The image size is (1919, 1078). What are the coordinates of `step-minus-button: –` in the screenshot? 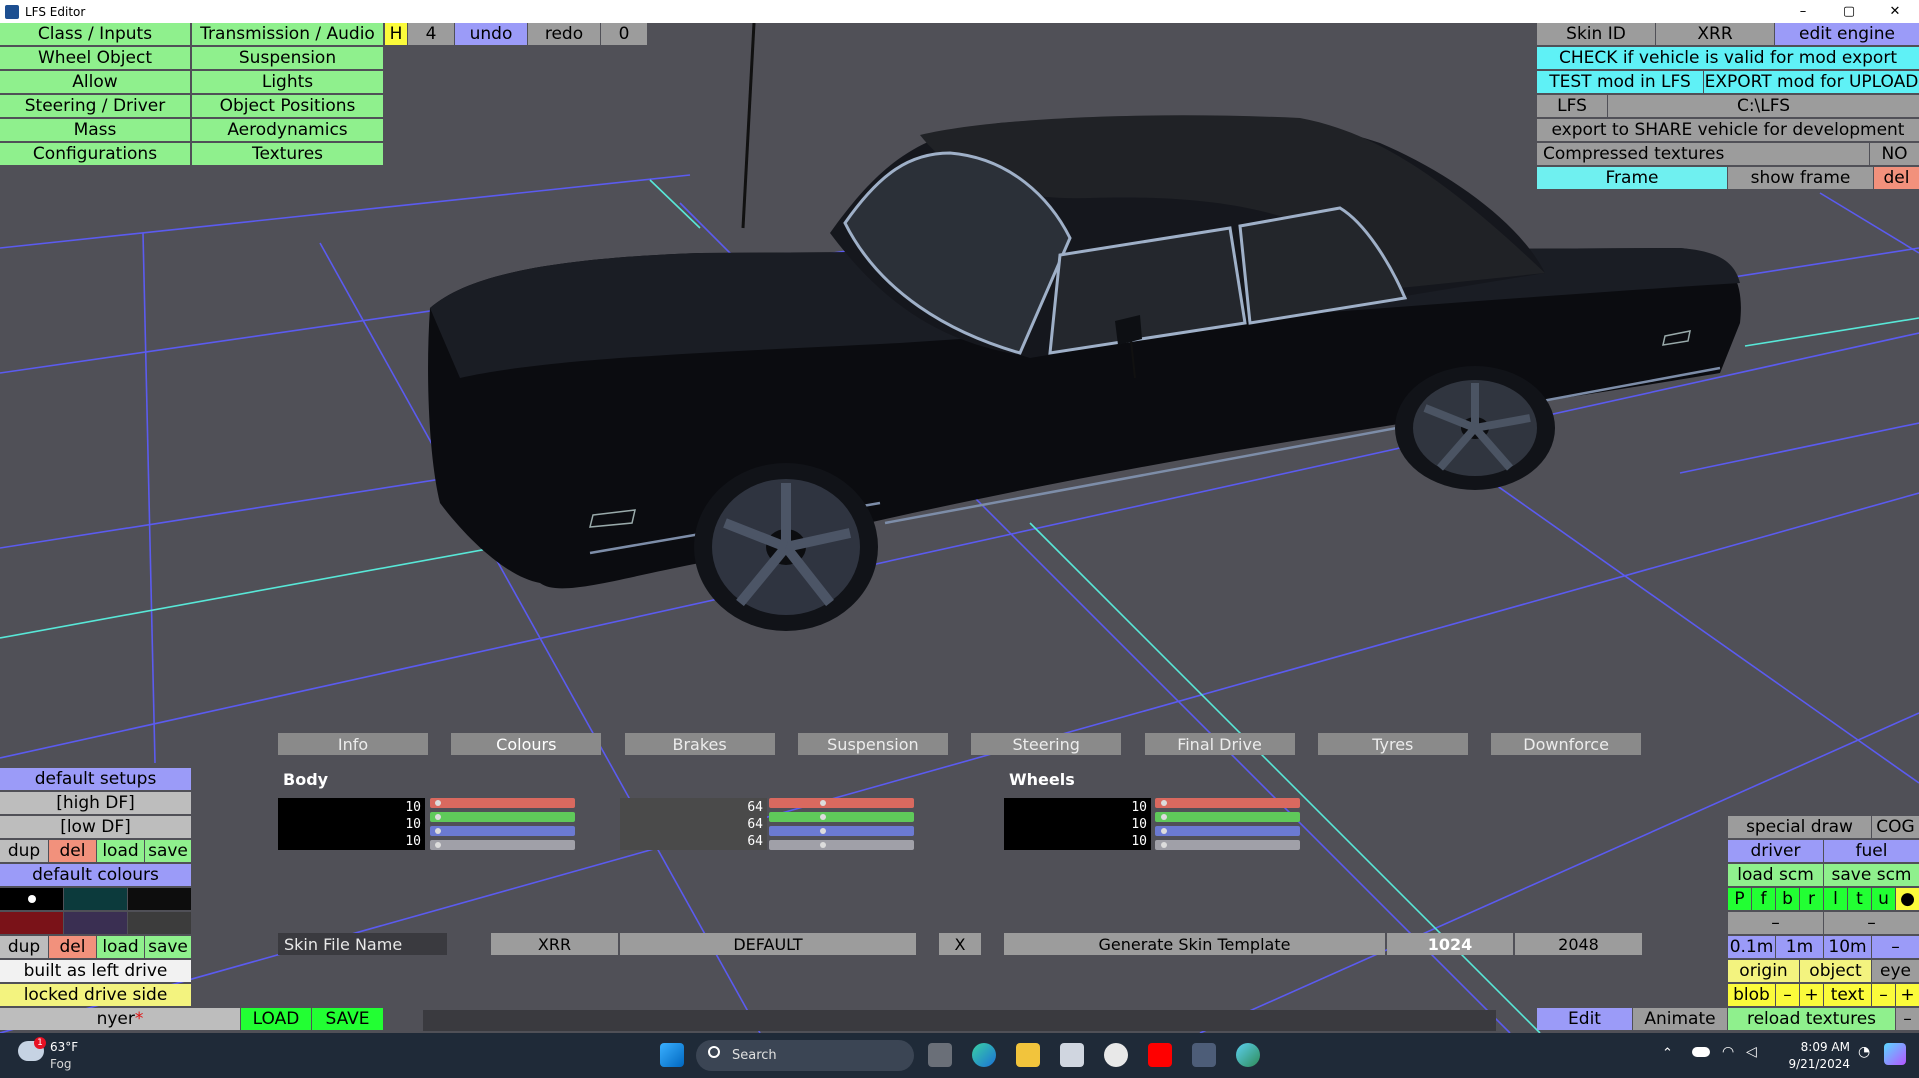 It's located at (1895, 947).